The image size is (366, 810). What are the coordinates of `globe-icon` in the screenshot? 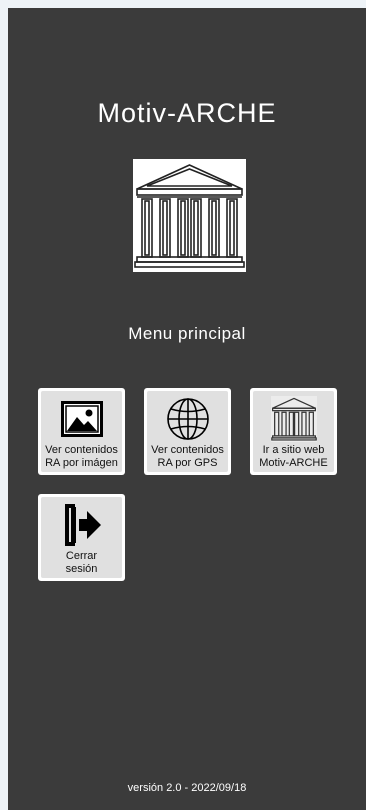 It's located at (188, 419).